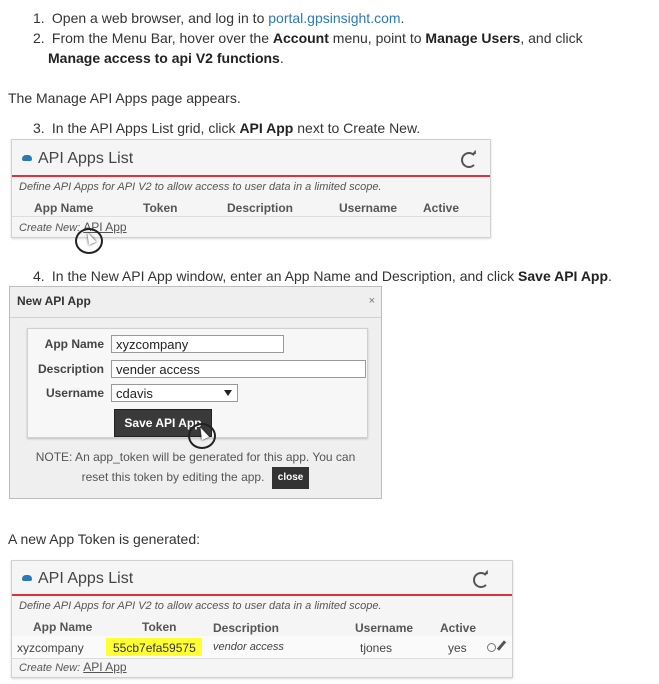 The width and height of the screenshot is (659, 684). Describe the element at coordinates (160, 18) in the screenshot. I see `step-1-text: Open a web browser, and log in to` at that location.